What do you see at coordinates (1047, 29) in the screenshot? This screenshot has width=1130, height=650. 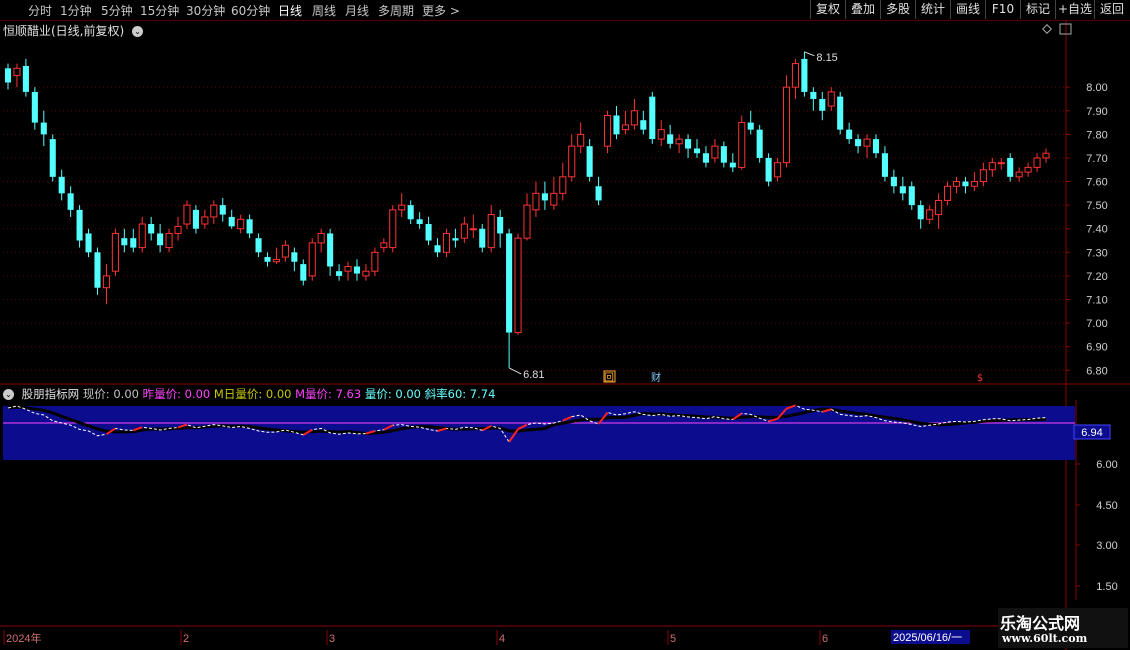 I see `diamond-icon` at bounding box center [1047, 29].